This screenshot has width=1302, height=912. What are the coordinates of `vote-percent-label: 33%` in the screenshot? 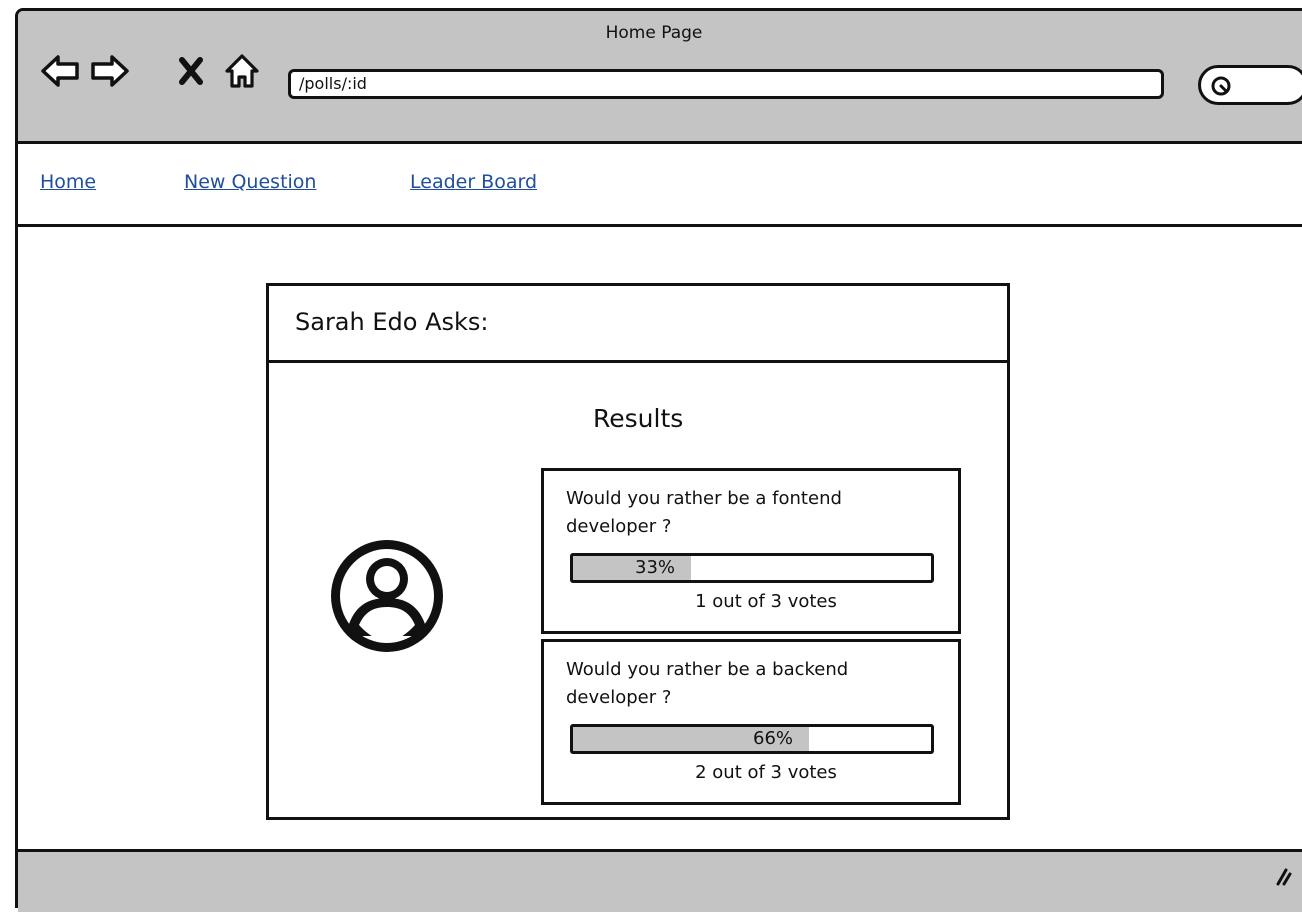 It's located at (655, 567).